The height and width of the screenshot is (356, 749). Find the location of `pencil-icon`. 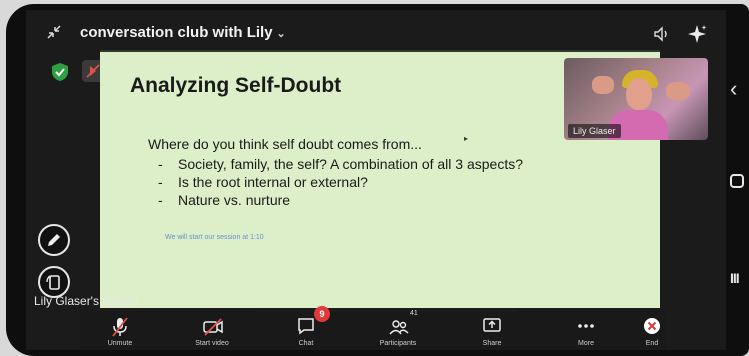

pencil-icon is located at coordinates (54, 240).